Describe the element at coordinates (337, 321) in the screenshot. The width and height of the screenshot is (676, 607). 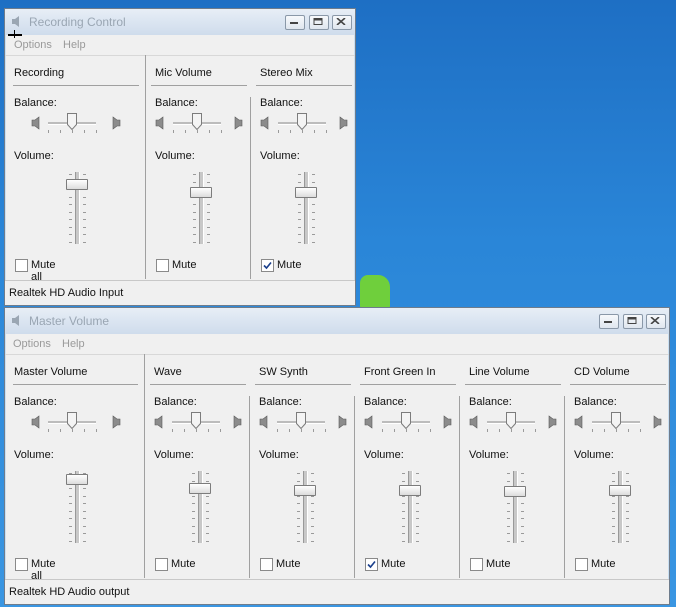
I see `title-bar: Master Volume` at that location.